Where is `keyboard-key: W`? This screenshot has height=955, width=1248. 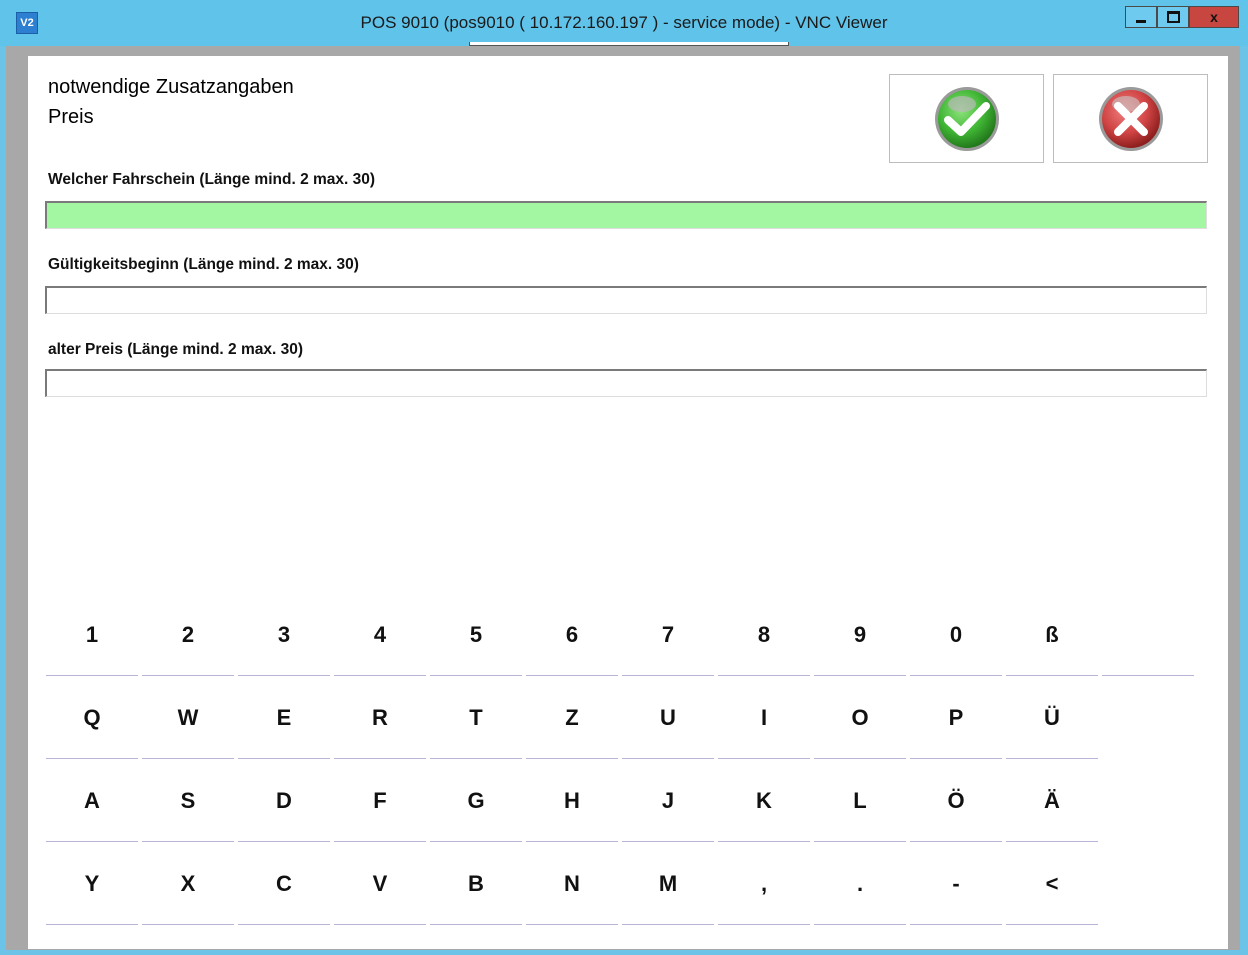
keyboard-key: W is located at coordinates (188, 718).